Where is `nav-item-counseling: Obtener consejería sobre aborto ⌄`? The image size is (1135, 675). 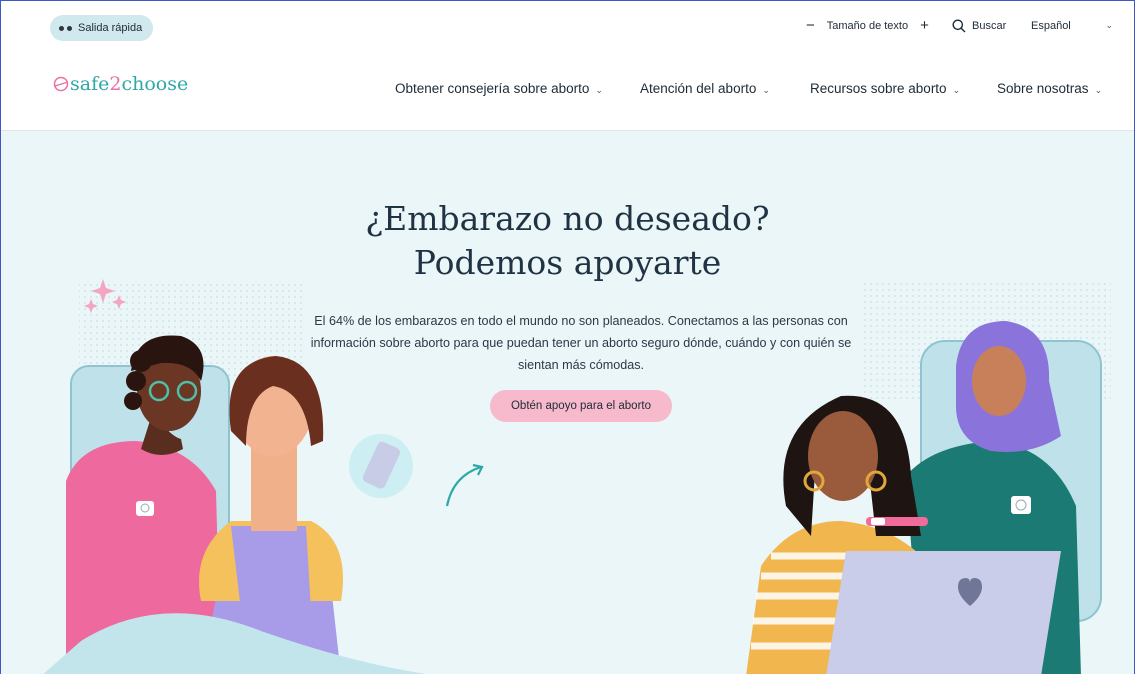
nav-item-counseling: Obtener consejería sobre aborto ⌄ is located at coordinates (499, 88).